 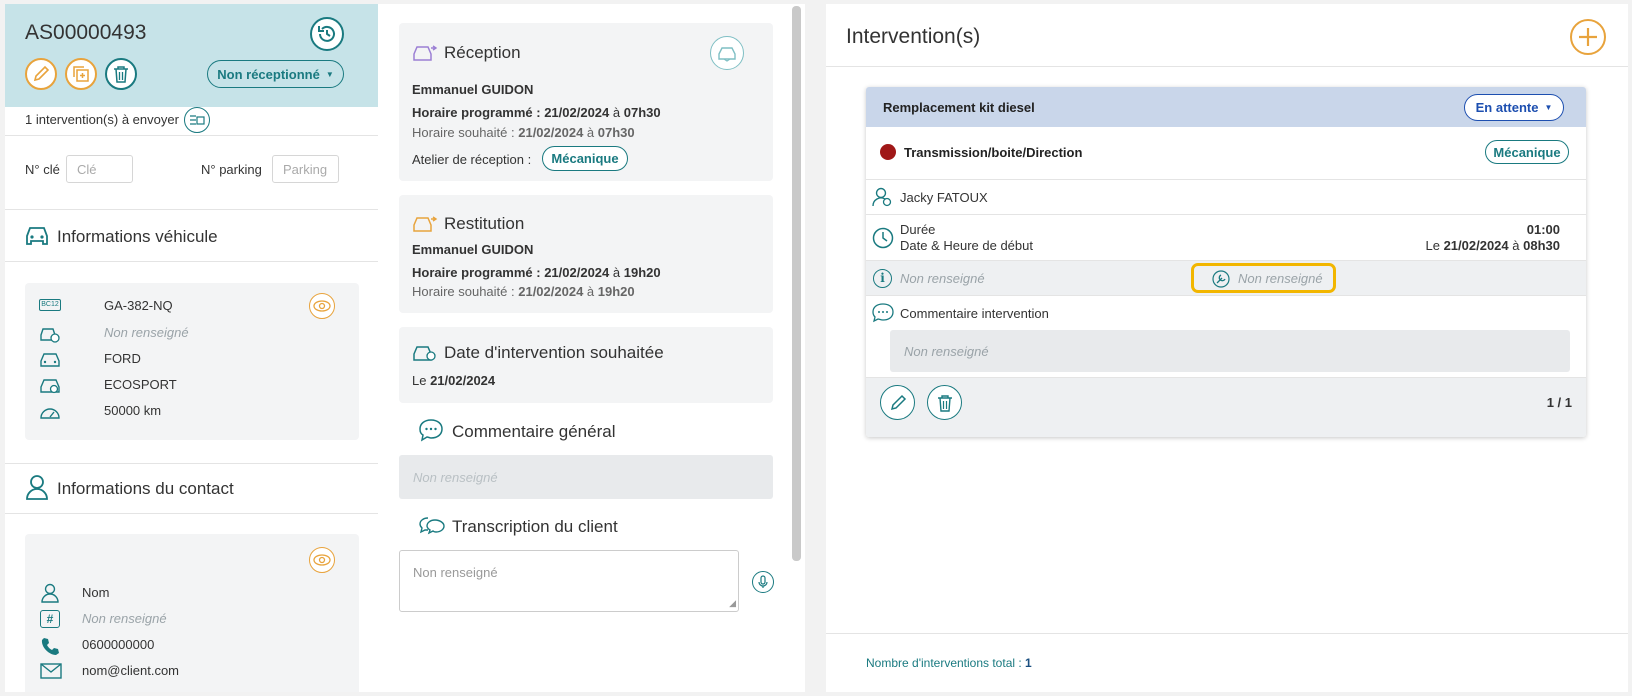 What do you see at coordinates (118, 644) in the screenshot?
I see `contact-phone: 0600000000` at bounding box center [118, 644].